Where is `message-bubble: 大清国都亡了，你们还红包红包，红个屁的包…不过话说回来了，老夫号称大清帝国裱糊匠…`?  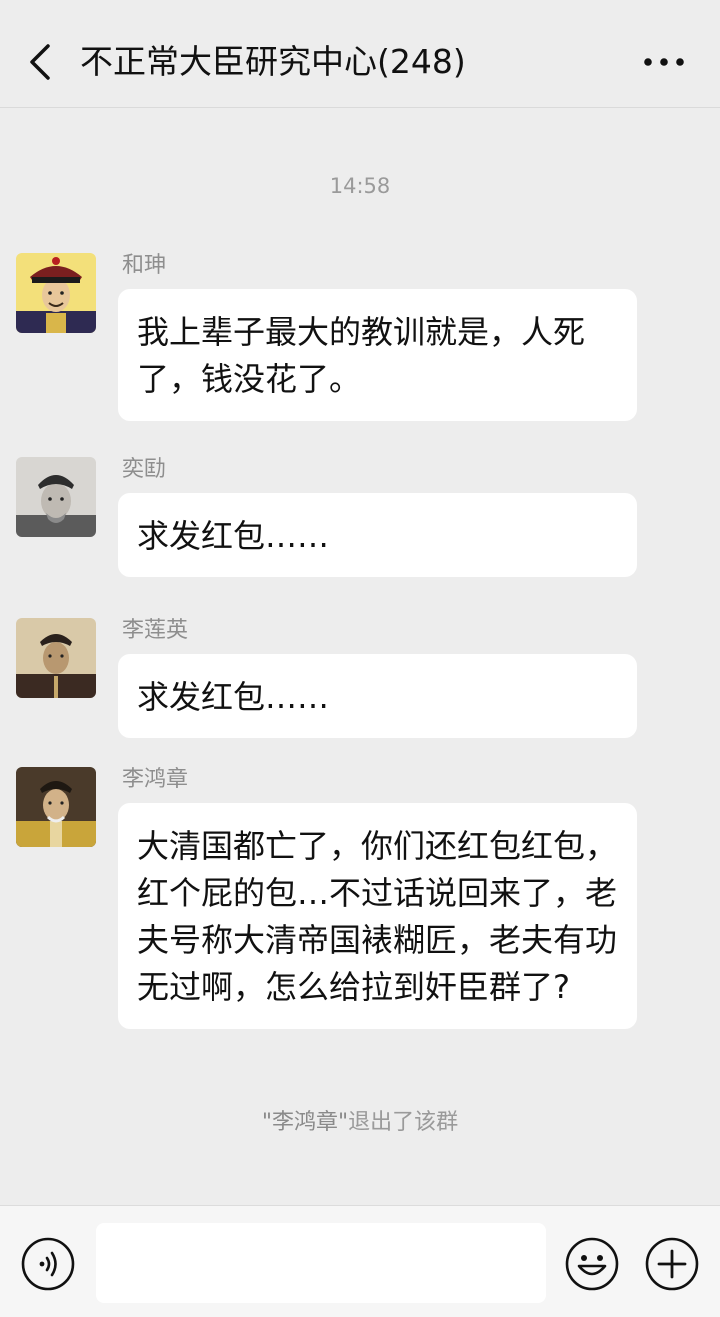 message-bubble: 大清国都亡了，你们还红包红包，红个屁的包…不过话说回来了，老夫号称大清帝国裱糊匠… is located at coordinates (377, 916).